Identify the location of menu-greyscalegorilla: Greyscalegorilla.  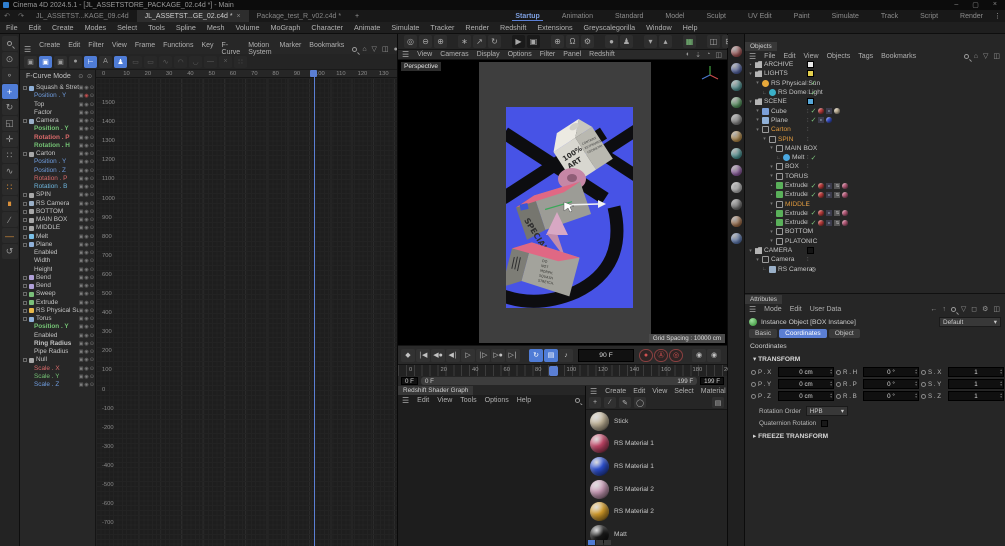
(610, 27).